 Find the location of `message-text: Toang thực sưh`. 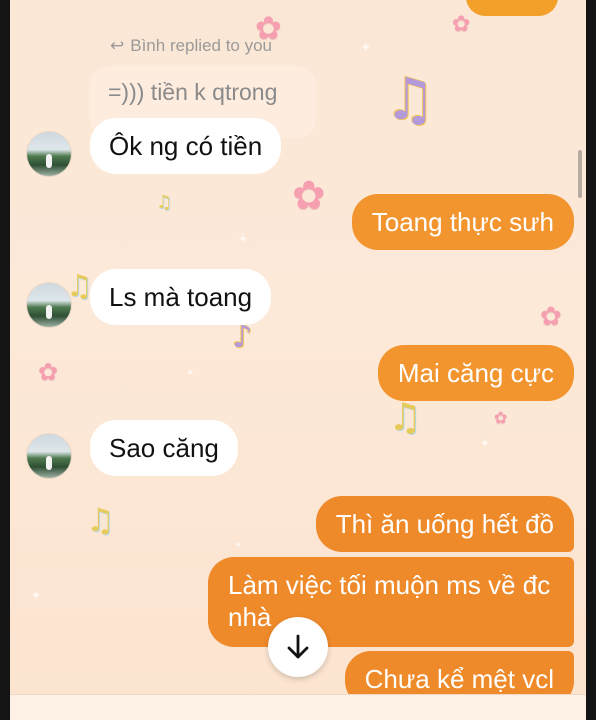

message-text: Toang thực sưh is located at coordinates (462, 222).